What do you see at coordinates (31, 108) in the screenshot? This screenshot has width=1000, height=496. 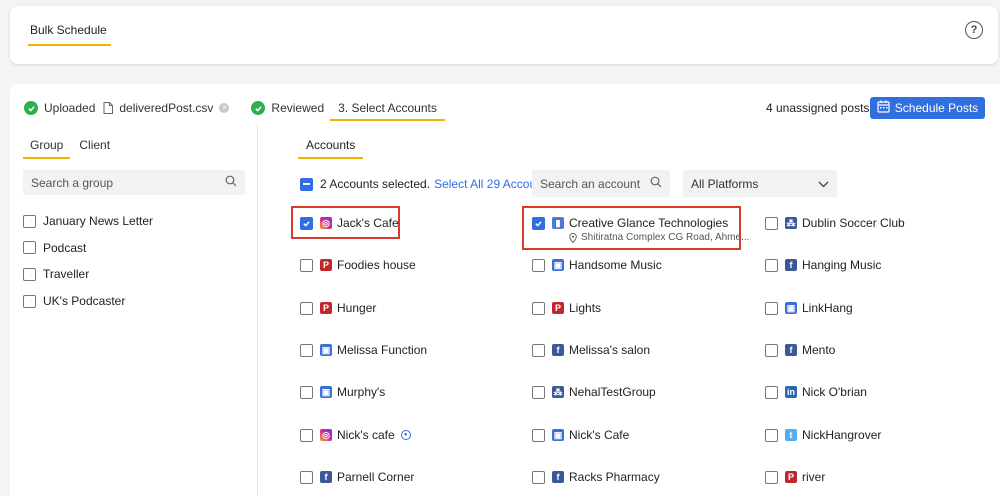 I see `check-circle-icon` at bounding box center [31, 108].